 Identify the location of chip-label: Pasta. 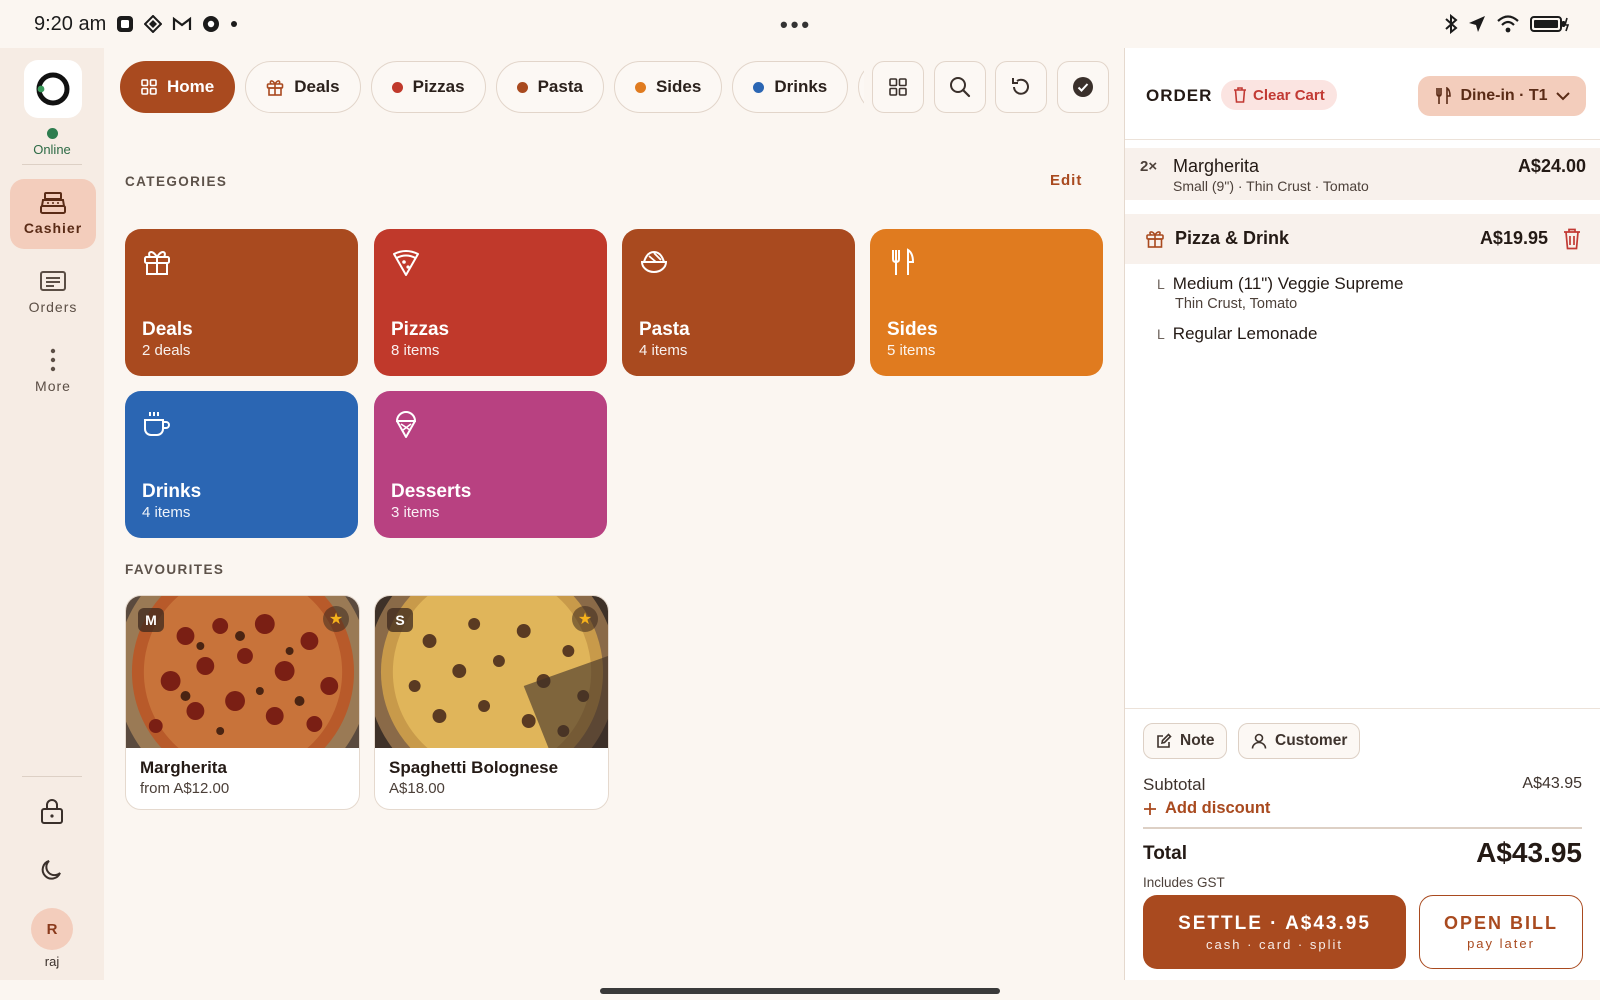
(560, 86).